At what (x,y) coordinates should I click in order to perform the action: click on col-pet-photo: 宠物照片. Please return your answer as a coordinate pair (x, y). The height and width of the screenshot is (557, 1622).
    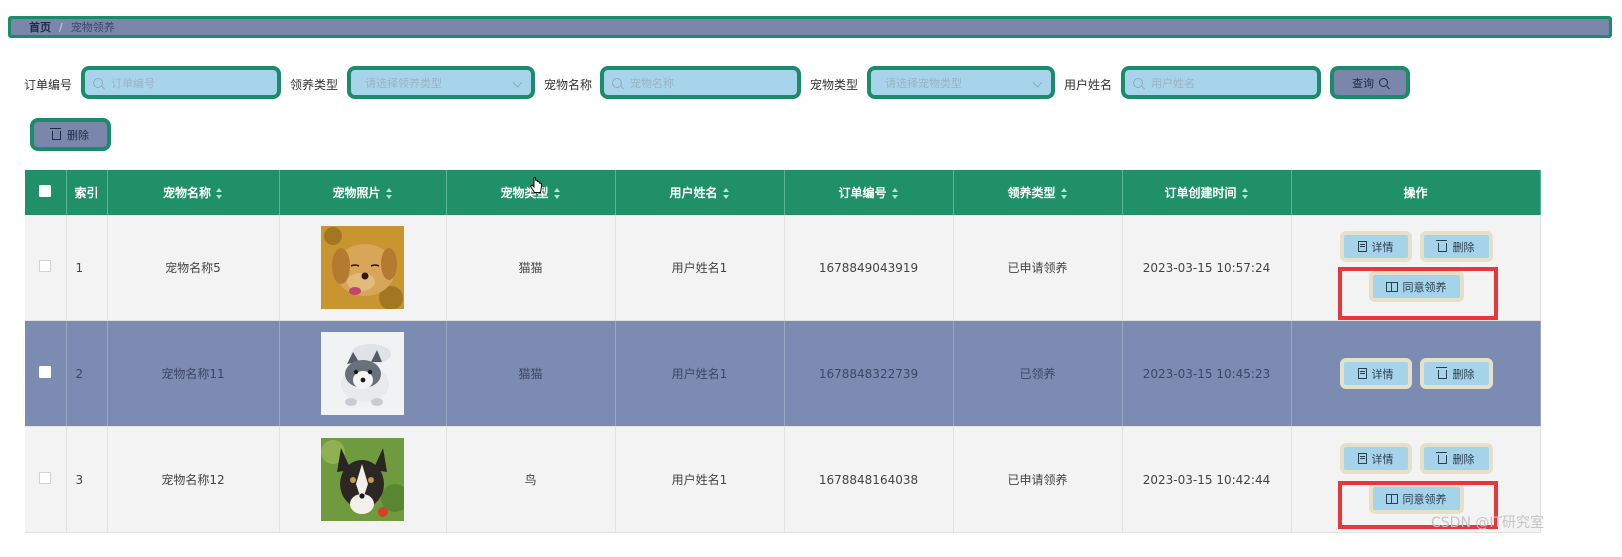
    Looking at the image, I should click on (363, 192).